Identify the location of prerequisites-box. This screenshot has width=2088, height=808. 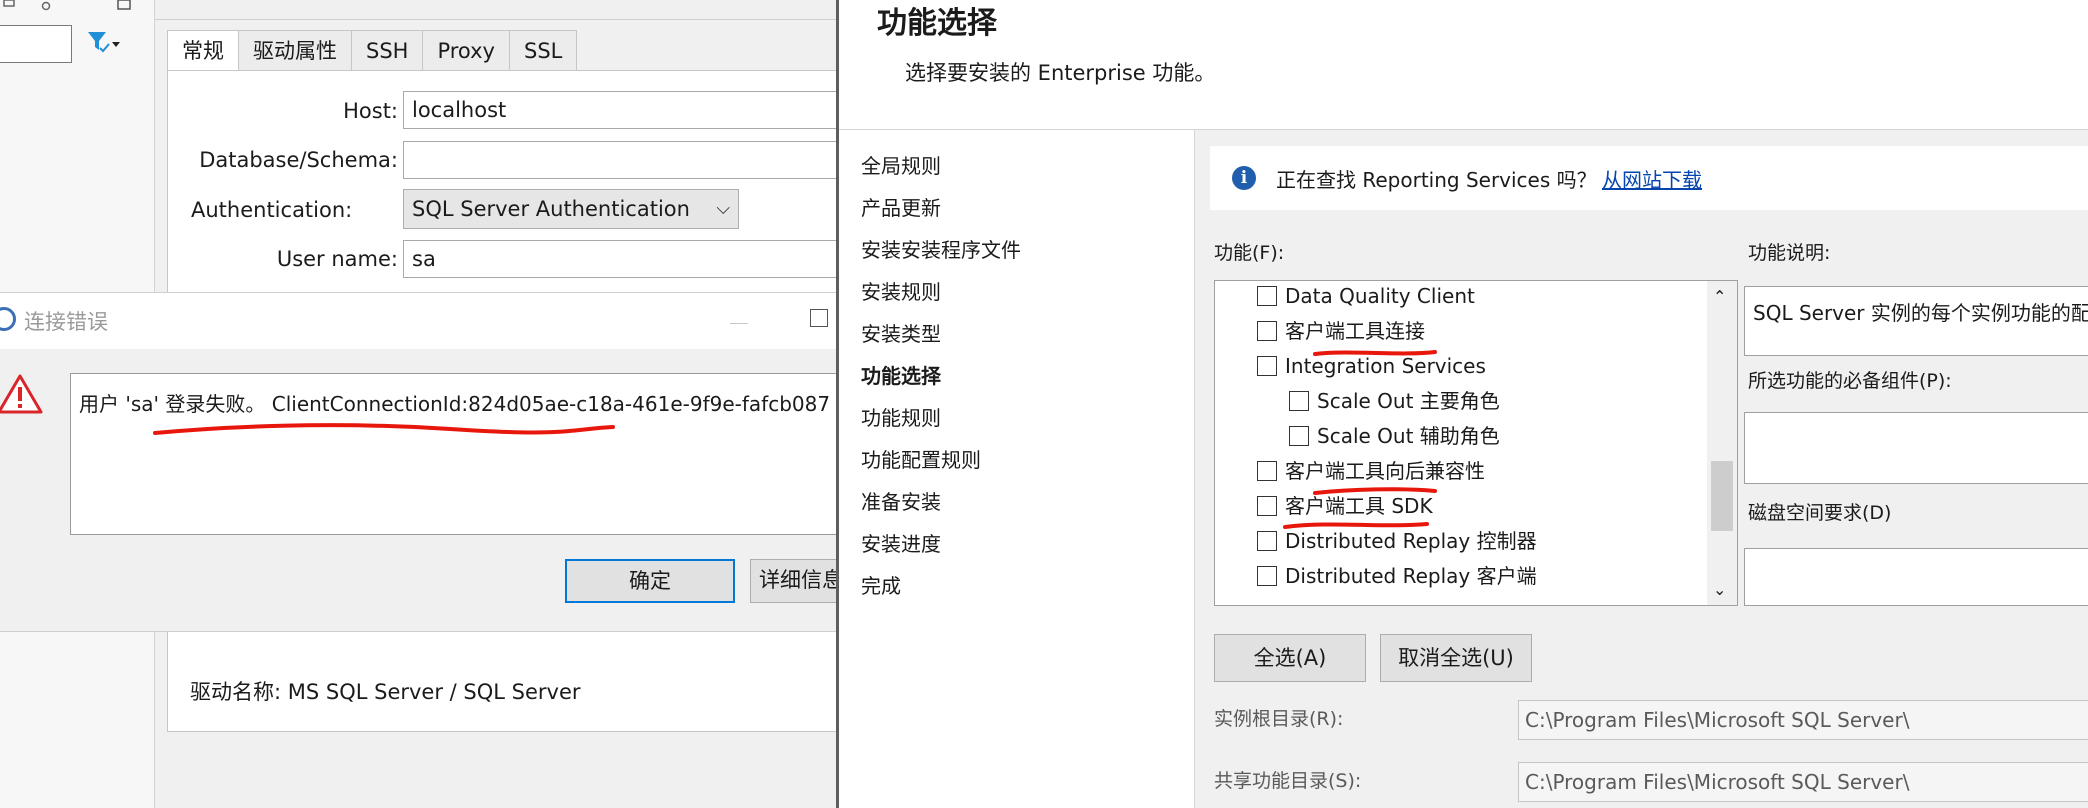
(1916, 448).